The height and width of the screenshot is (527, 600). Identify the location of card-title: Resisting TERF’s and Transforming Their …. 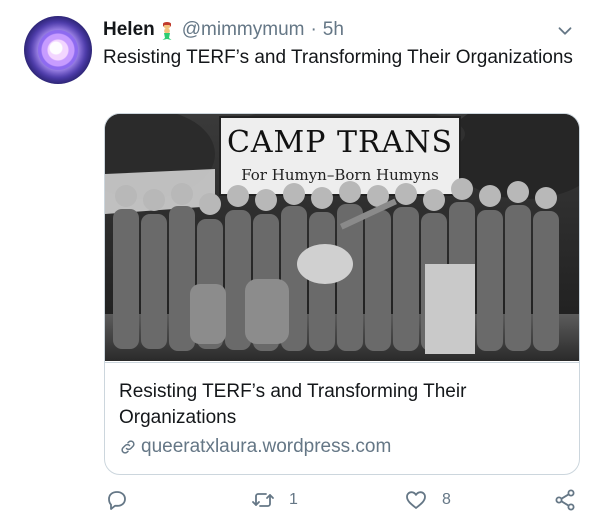
(334, 405).